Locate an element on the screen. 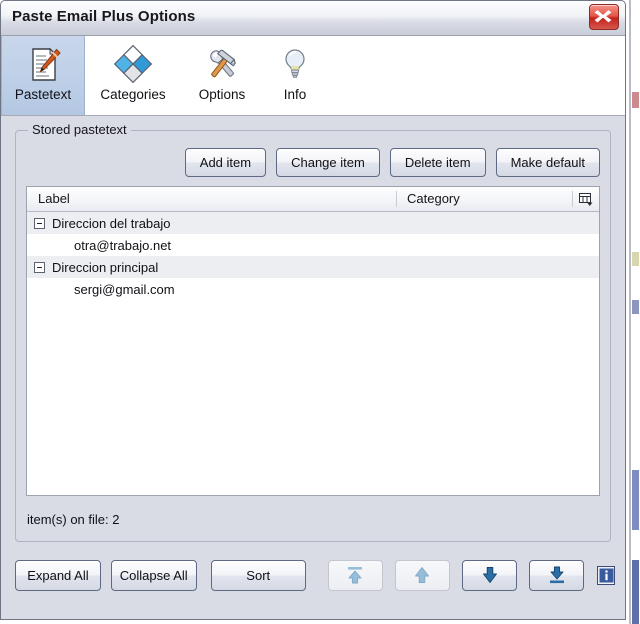 This screenshot has height=624, width=640. arrow-up-icon is located at coordinates (422, 575).